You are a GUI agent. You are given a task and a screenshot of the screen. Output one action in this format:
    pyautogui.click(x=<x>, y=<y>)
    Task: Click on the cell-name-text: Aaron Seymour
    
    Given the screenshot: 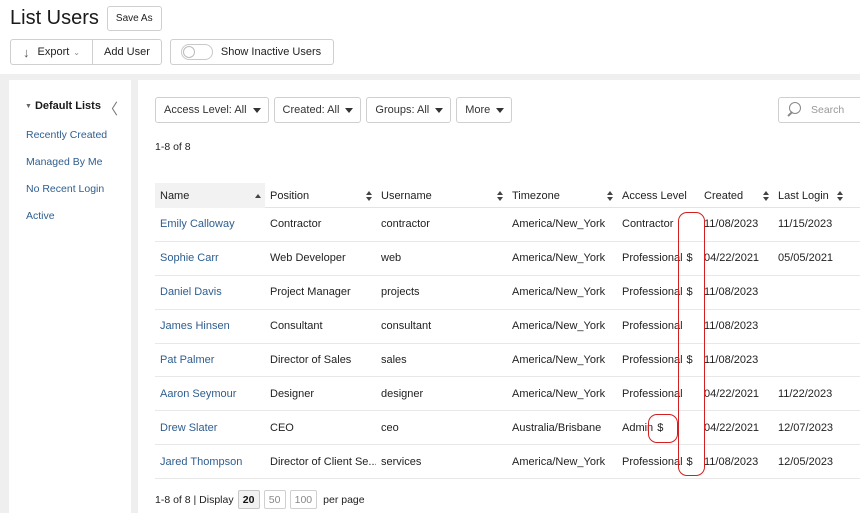 What is the action you would take?
    pyautogui.click(x=198, y=394)
    